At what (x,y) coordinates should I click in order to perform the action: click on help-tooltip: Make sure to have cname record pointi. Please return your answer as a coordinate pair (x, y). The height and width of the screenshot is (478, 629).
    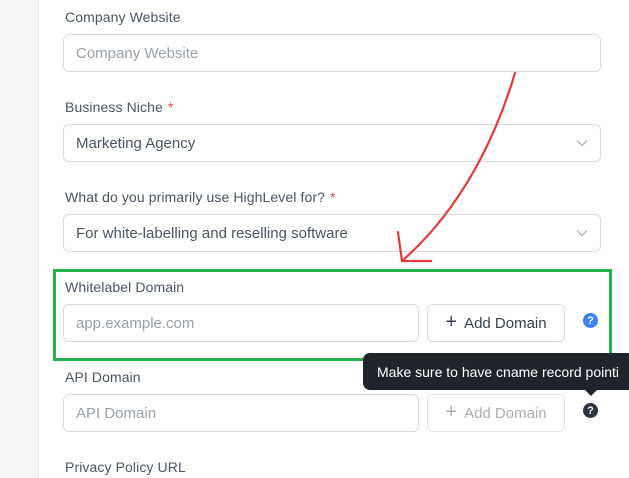
    Looking at the image, I should click on (496, 371).